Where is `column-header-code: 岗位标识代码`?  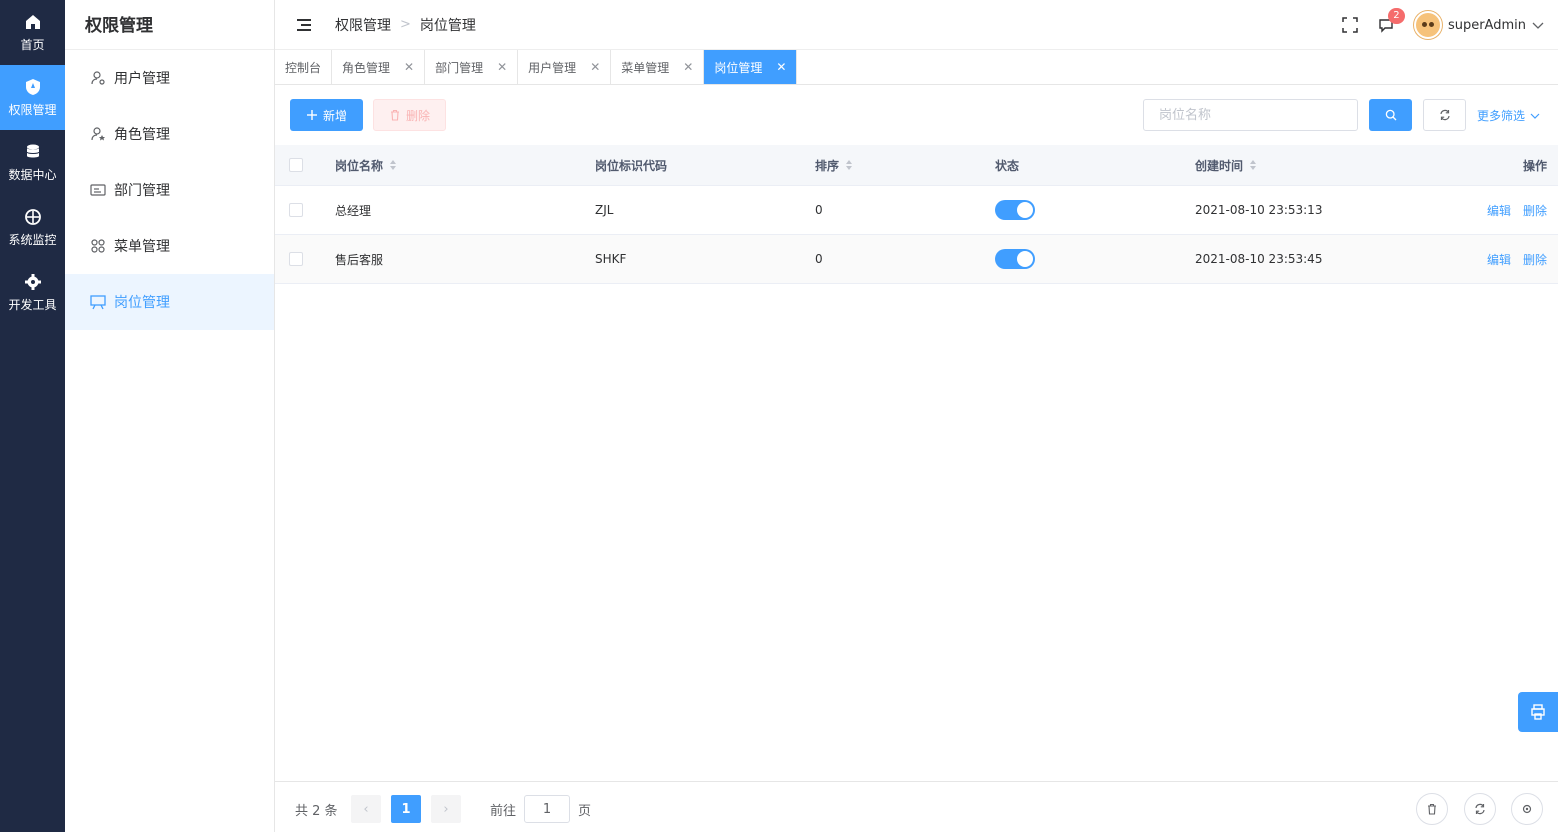 column-header-code: 岗位标识代码 is located at coordinates (631, 165).